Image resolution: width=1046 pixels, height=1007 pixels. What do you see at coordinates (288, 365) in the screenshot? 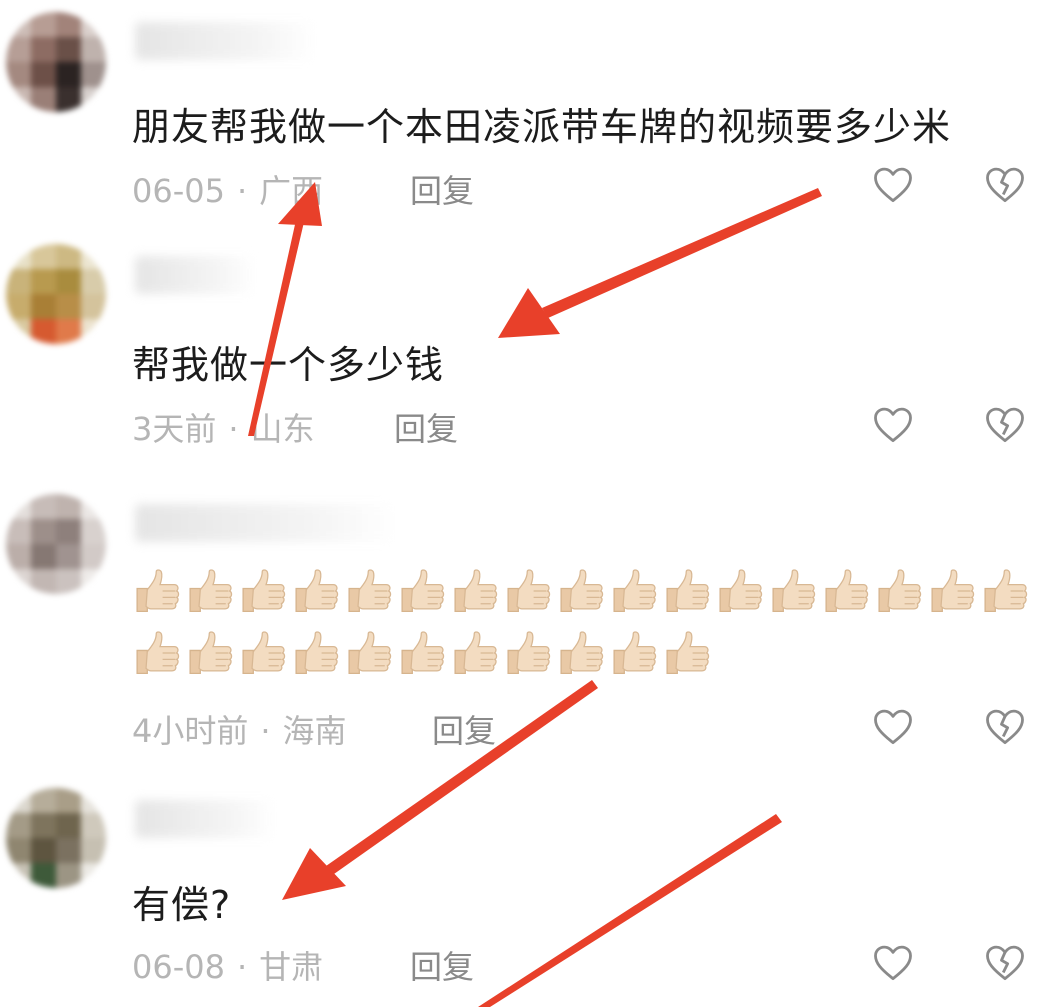
I see `comment-text: 帮我做一个多少钱` at bounding box center [288, 365].